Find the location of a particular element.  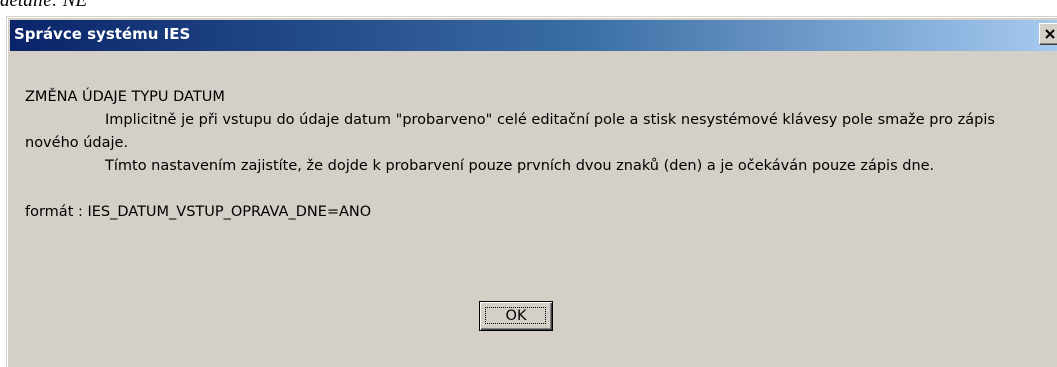

ok-button: OK is located at coordinates (516, 316).